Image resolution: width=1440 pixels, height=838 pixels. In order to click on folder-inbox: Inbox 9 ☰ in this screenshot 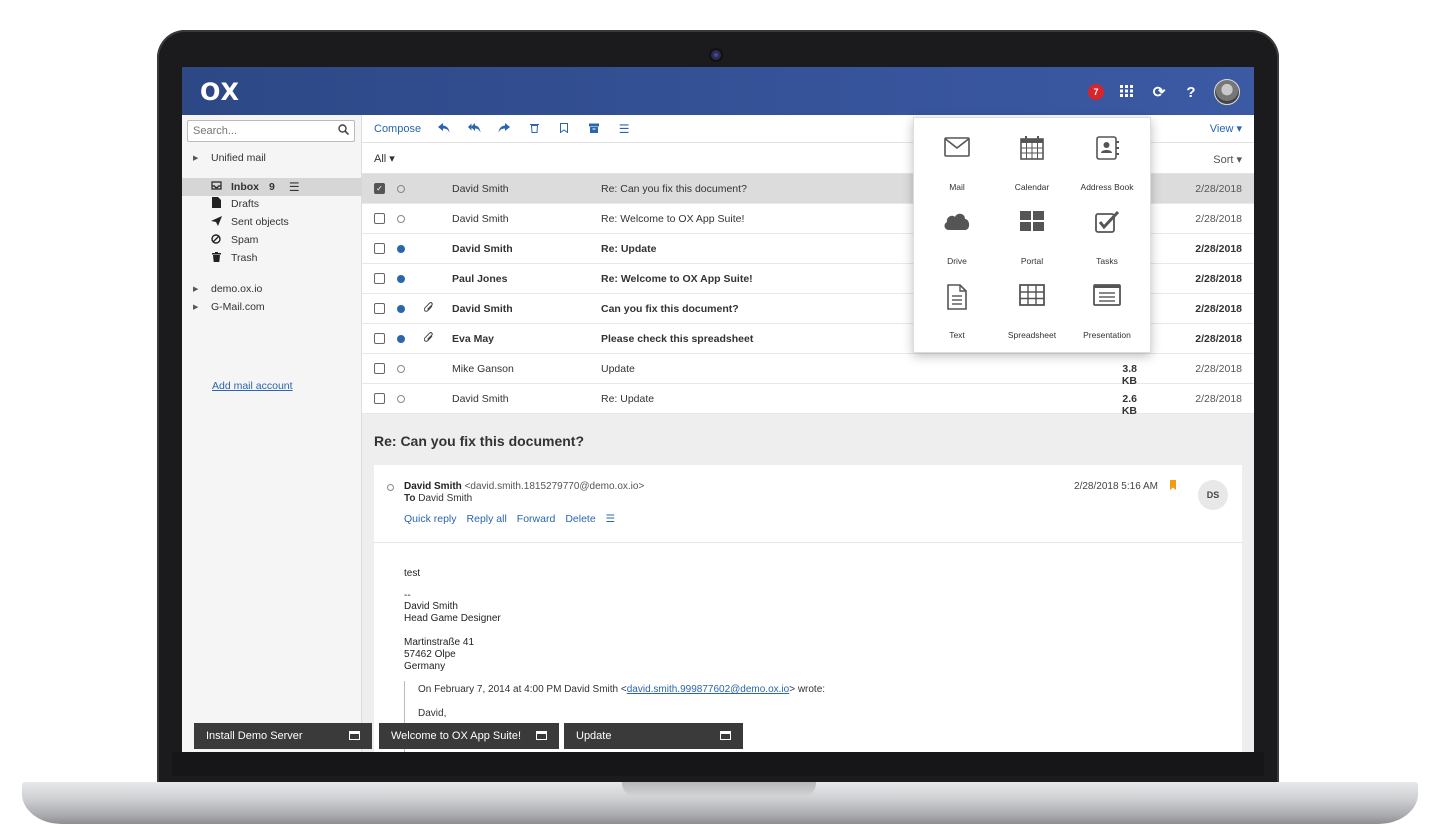, I will do `click(272, 187)`.